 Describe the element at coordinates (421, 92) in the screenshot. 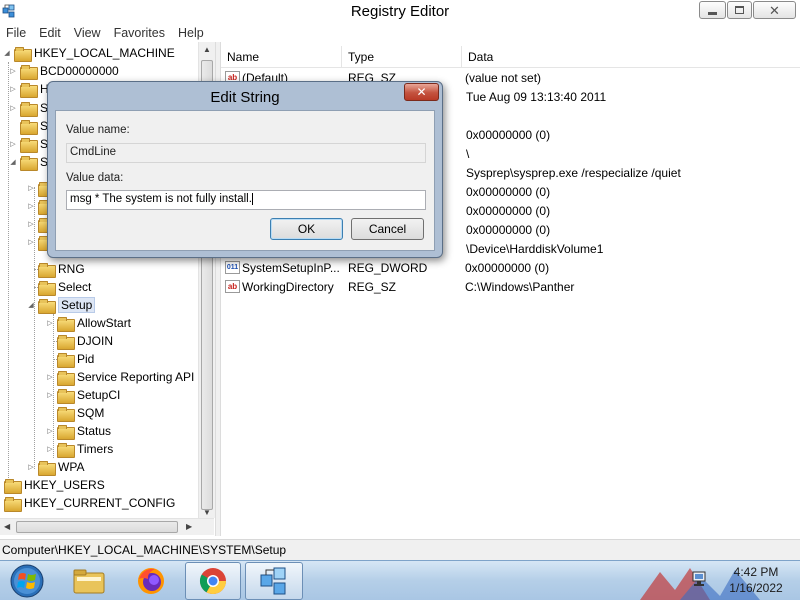

I see `dialog-close-button: ✕` at that location.